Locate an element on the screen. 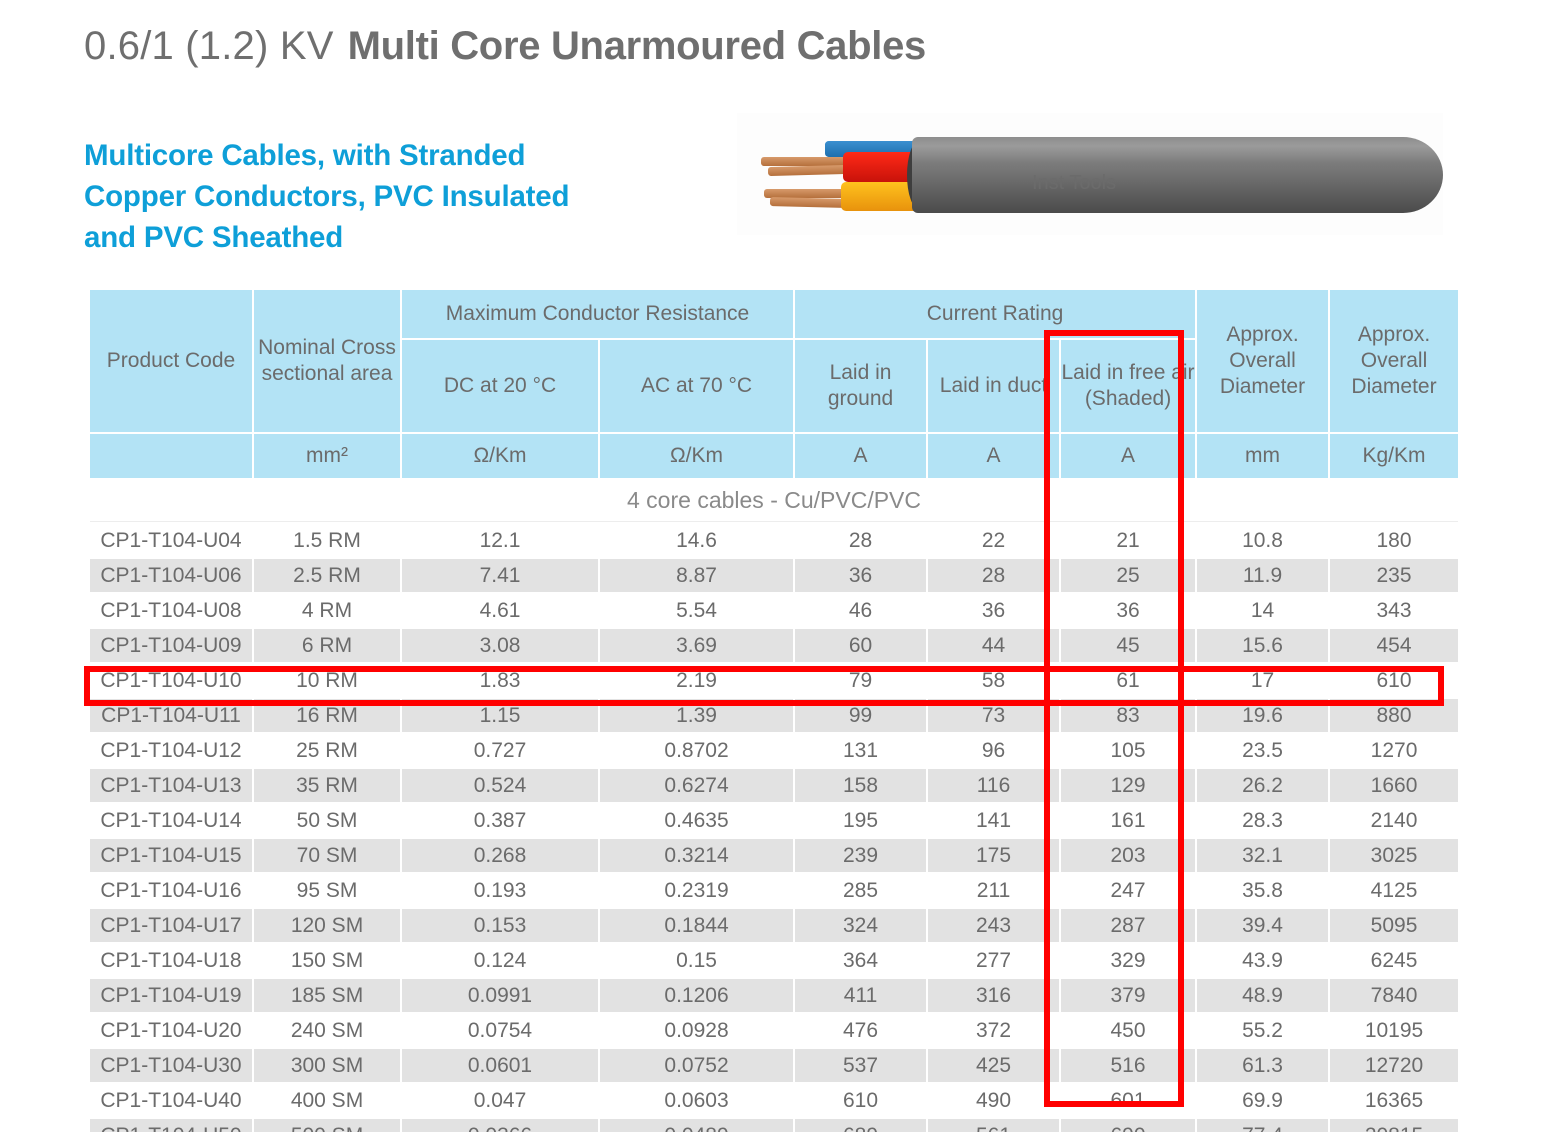 The image size is (1542, 1132). cell-laid-in-free-air: 45 is located at coordinates (1128, 645).